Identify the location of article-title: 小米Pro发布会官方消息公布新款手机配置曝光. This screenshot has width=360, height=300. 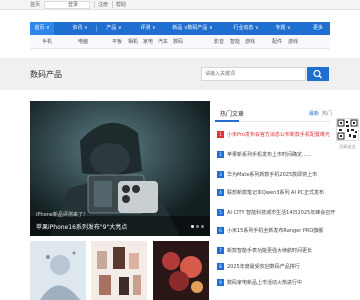
(278, 134).